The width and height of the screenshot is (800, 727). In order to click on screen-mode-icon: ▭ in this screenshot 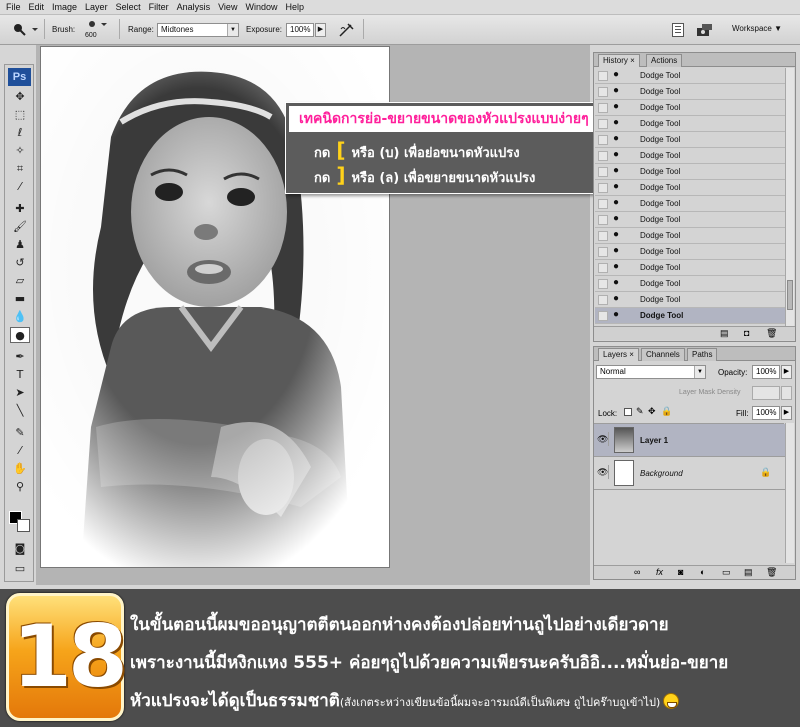, I will do `click(20, 569)`.